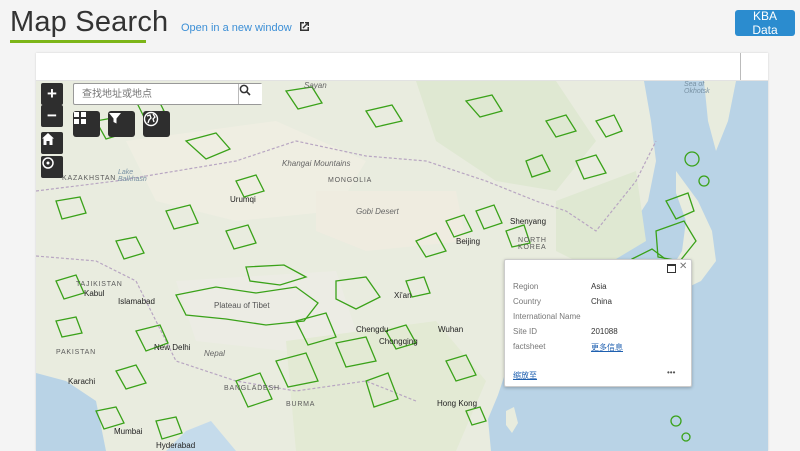 This screenshot has height=451, width=800. Describe the element at coordinates (89, 178) in the screenshot. I see `label-kazakhstan: KAZAKHSTAN` at that location.